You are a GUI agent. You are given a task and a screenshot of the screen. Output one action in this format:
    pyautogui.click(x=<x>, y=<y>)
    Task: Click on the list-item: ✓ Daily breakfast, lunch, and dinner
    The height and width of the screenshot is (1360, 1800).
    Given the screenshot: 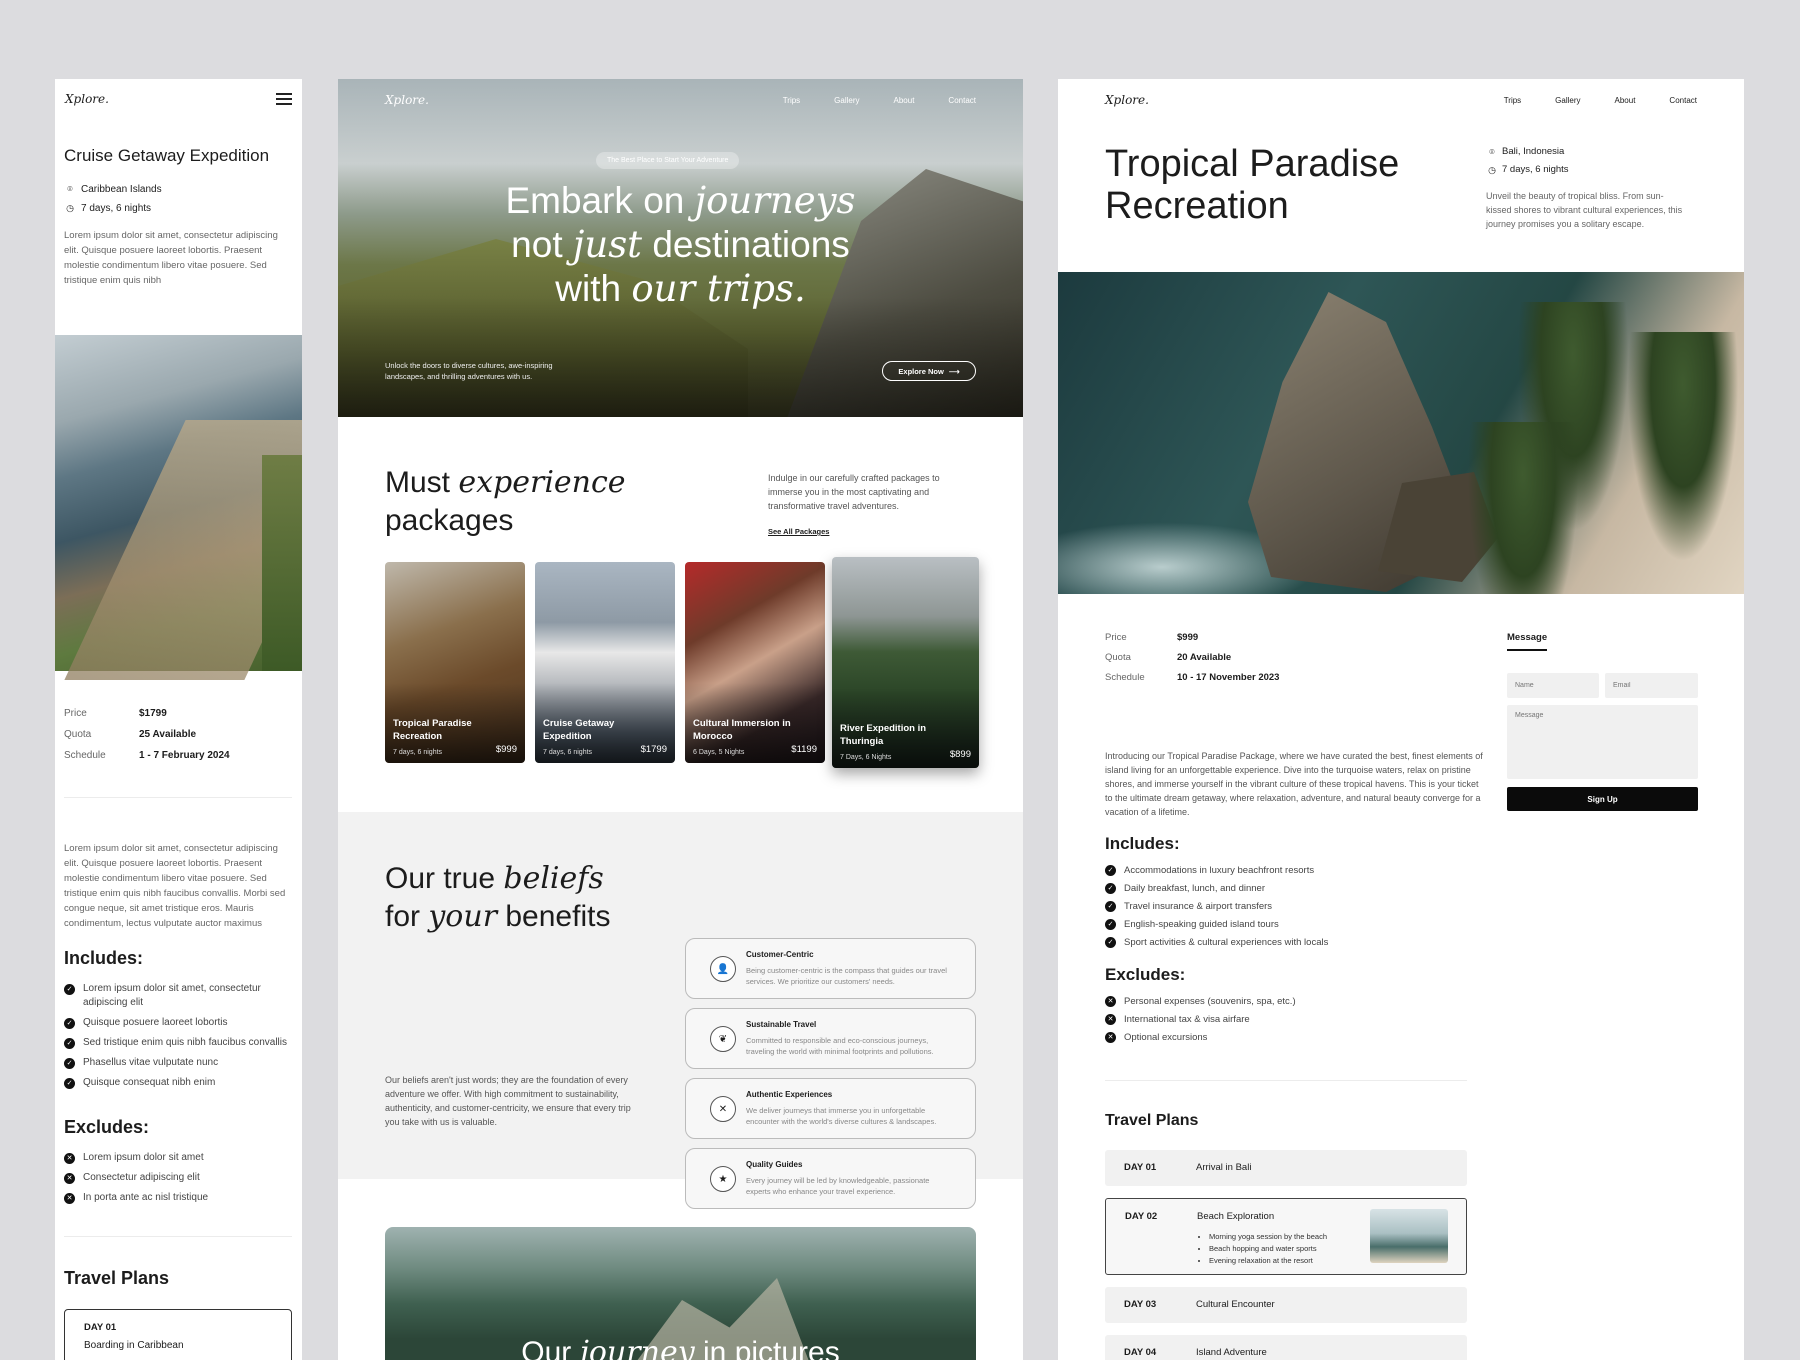 What is the action you would take?
    pyautogui.click(x=1295, y=888)
    